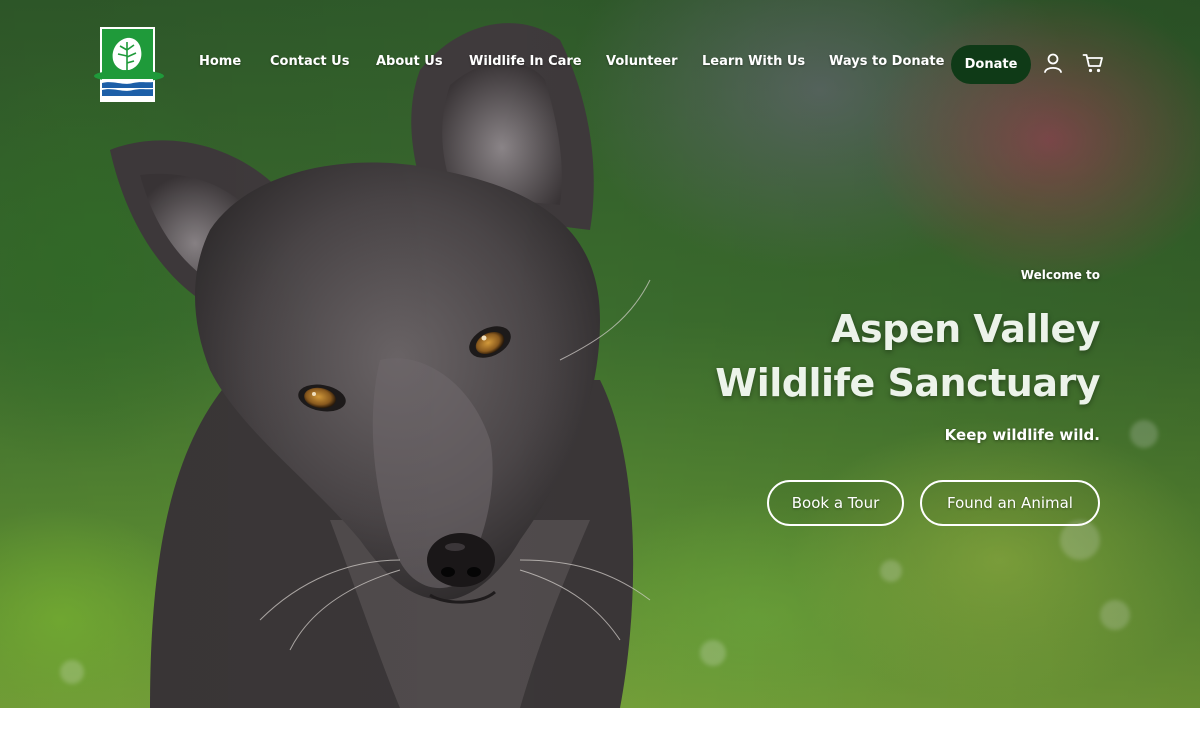 This screenshot has height=740, width=1200. I want to click on cart-icon, so click(1093, 63).